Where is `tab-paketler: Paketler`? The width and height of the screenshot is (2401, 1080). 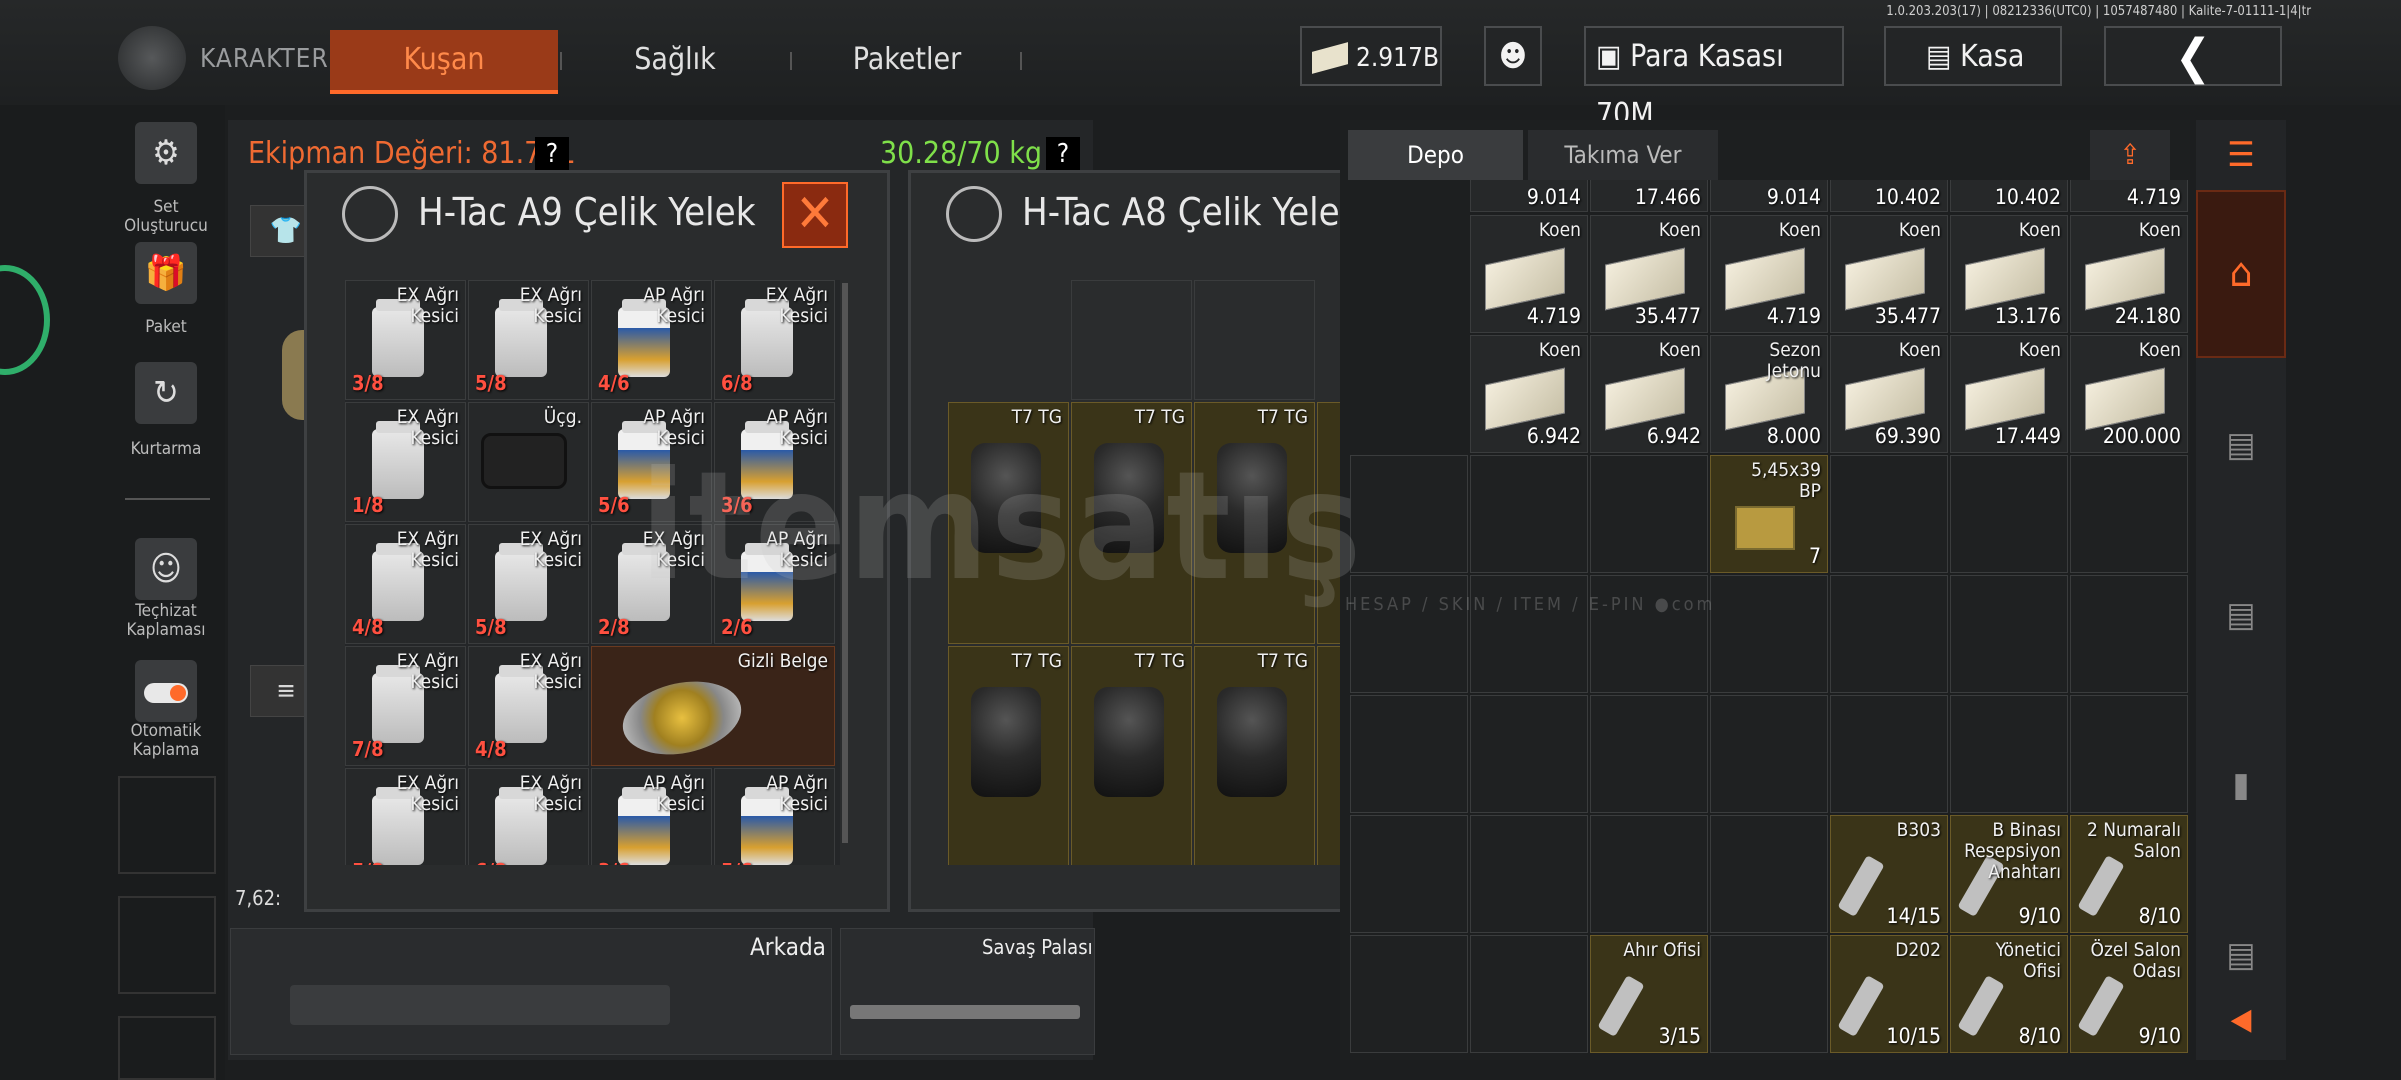 tab-paketler: Paketler is located at coordinates (907, 60).